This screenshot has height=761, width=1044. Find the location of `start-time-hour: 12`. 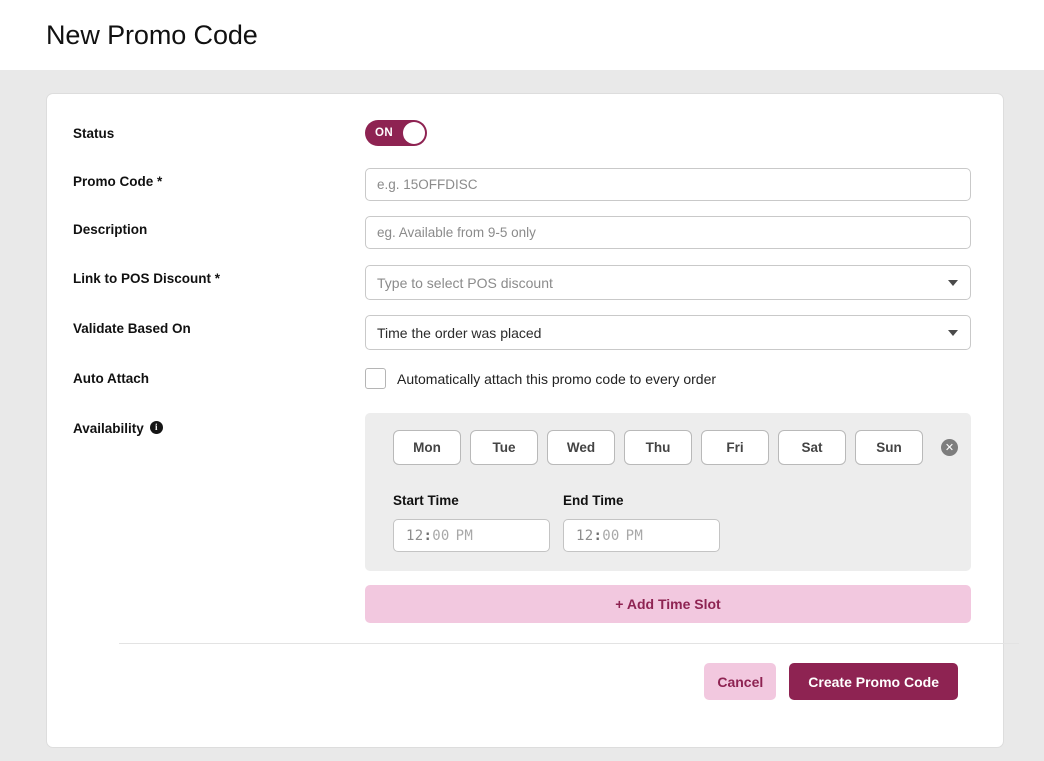

start-time-hour: 12 is located at coordinates (415, 535).